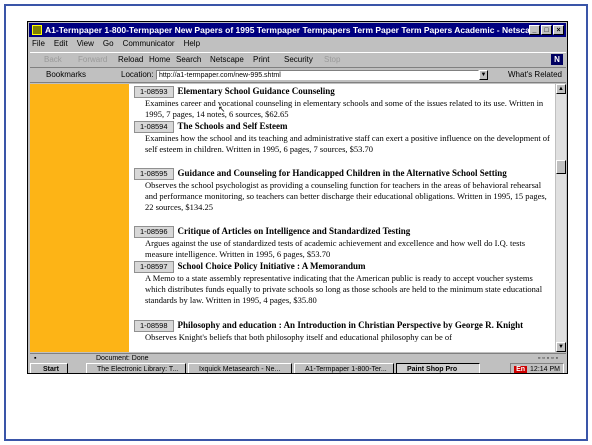 Image resolution: width=592 pixels, height=445 pixels. Describe the element at coordinates (53, 60) in the screenshot. I see `back-button: Back` at that location.